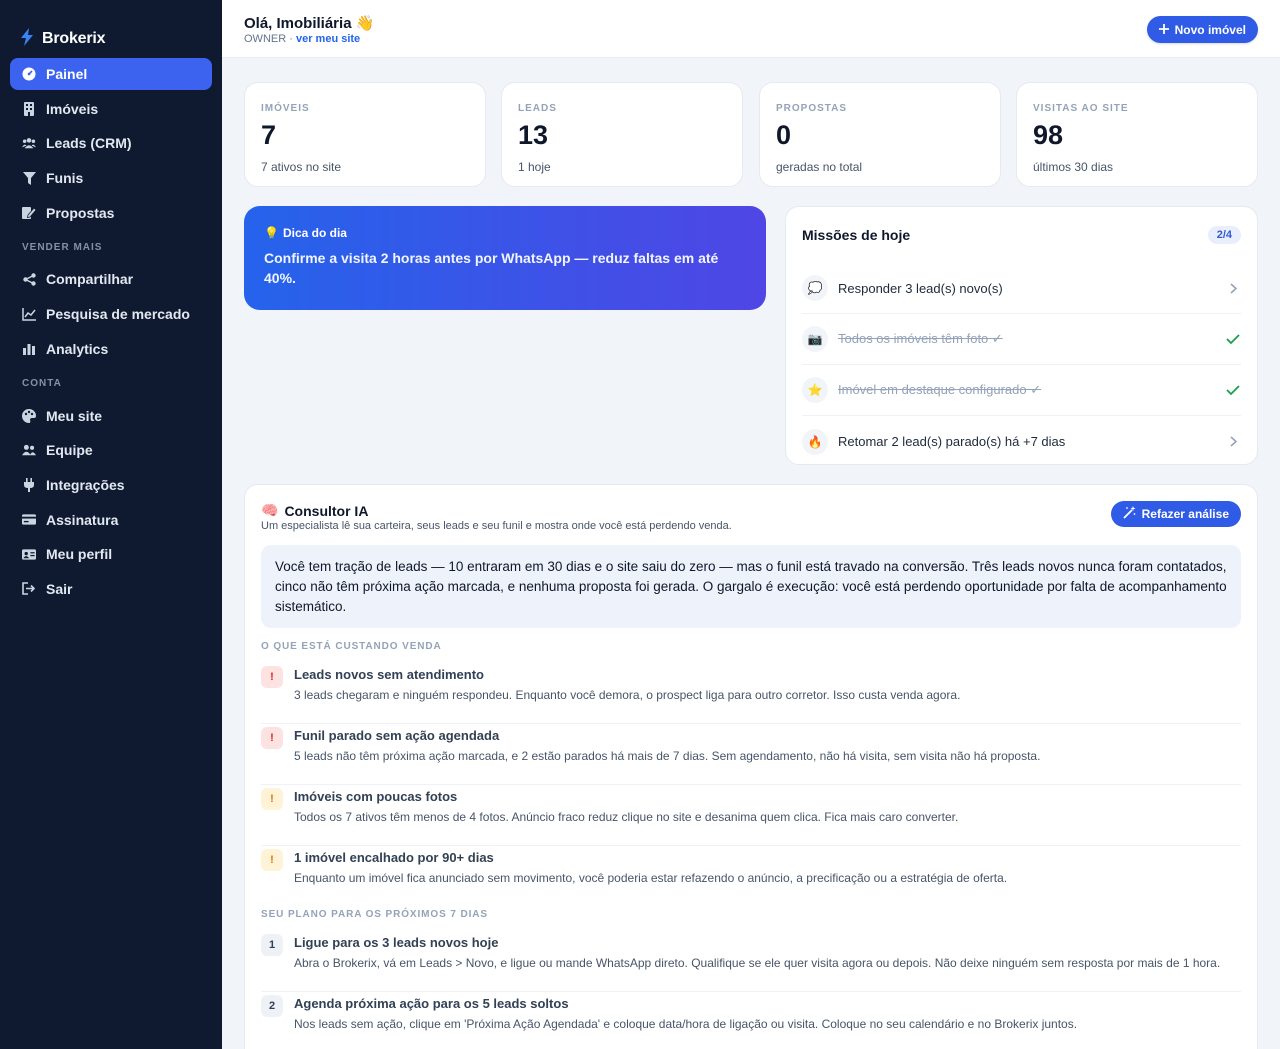  What do you see at coordinates (394, 857) in the screenshot?
I see `cost-item-title: 1 imóvel encalhado por 90+ dias` at bounding box center [394, 857].